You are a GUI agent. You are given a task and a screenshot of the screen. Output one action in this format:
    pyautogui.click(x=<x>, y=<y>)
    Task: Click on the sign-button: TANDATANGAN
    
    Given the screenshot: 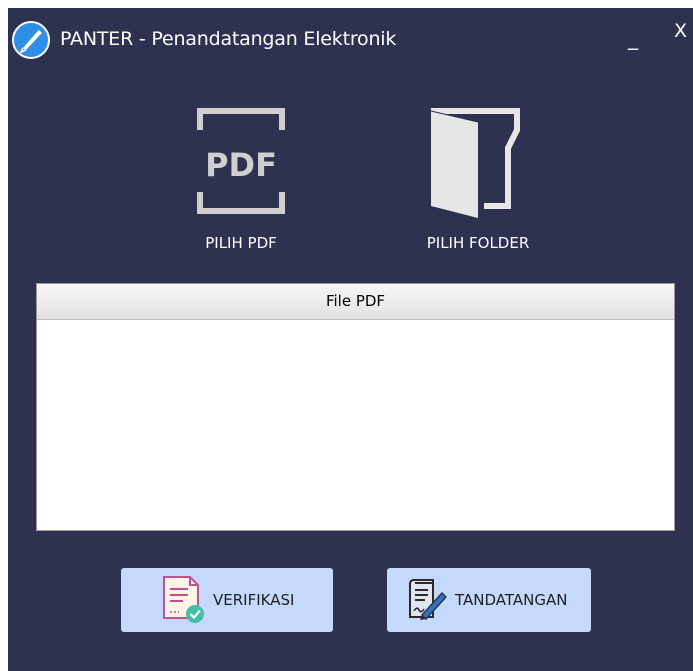 What is the action you would take?
    pyautogui.click(x=489, y=600)
    